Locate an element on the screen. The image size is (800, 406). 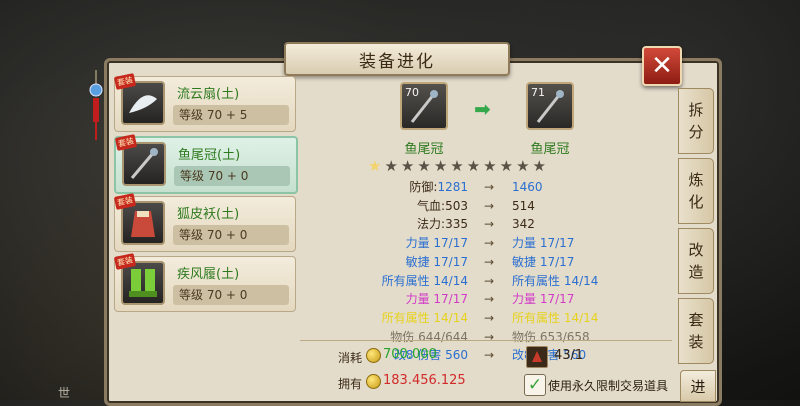
stat-row: 敏捷 17/17 → 敏捷 17/17 is located at coordinates (503, 262).